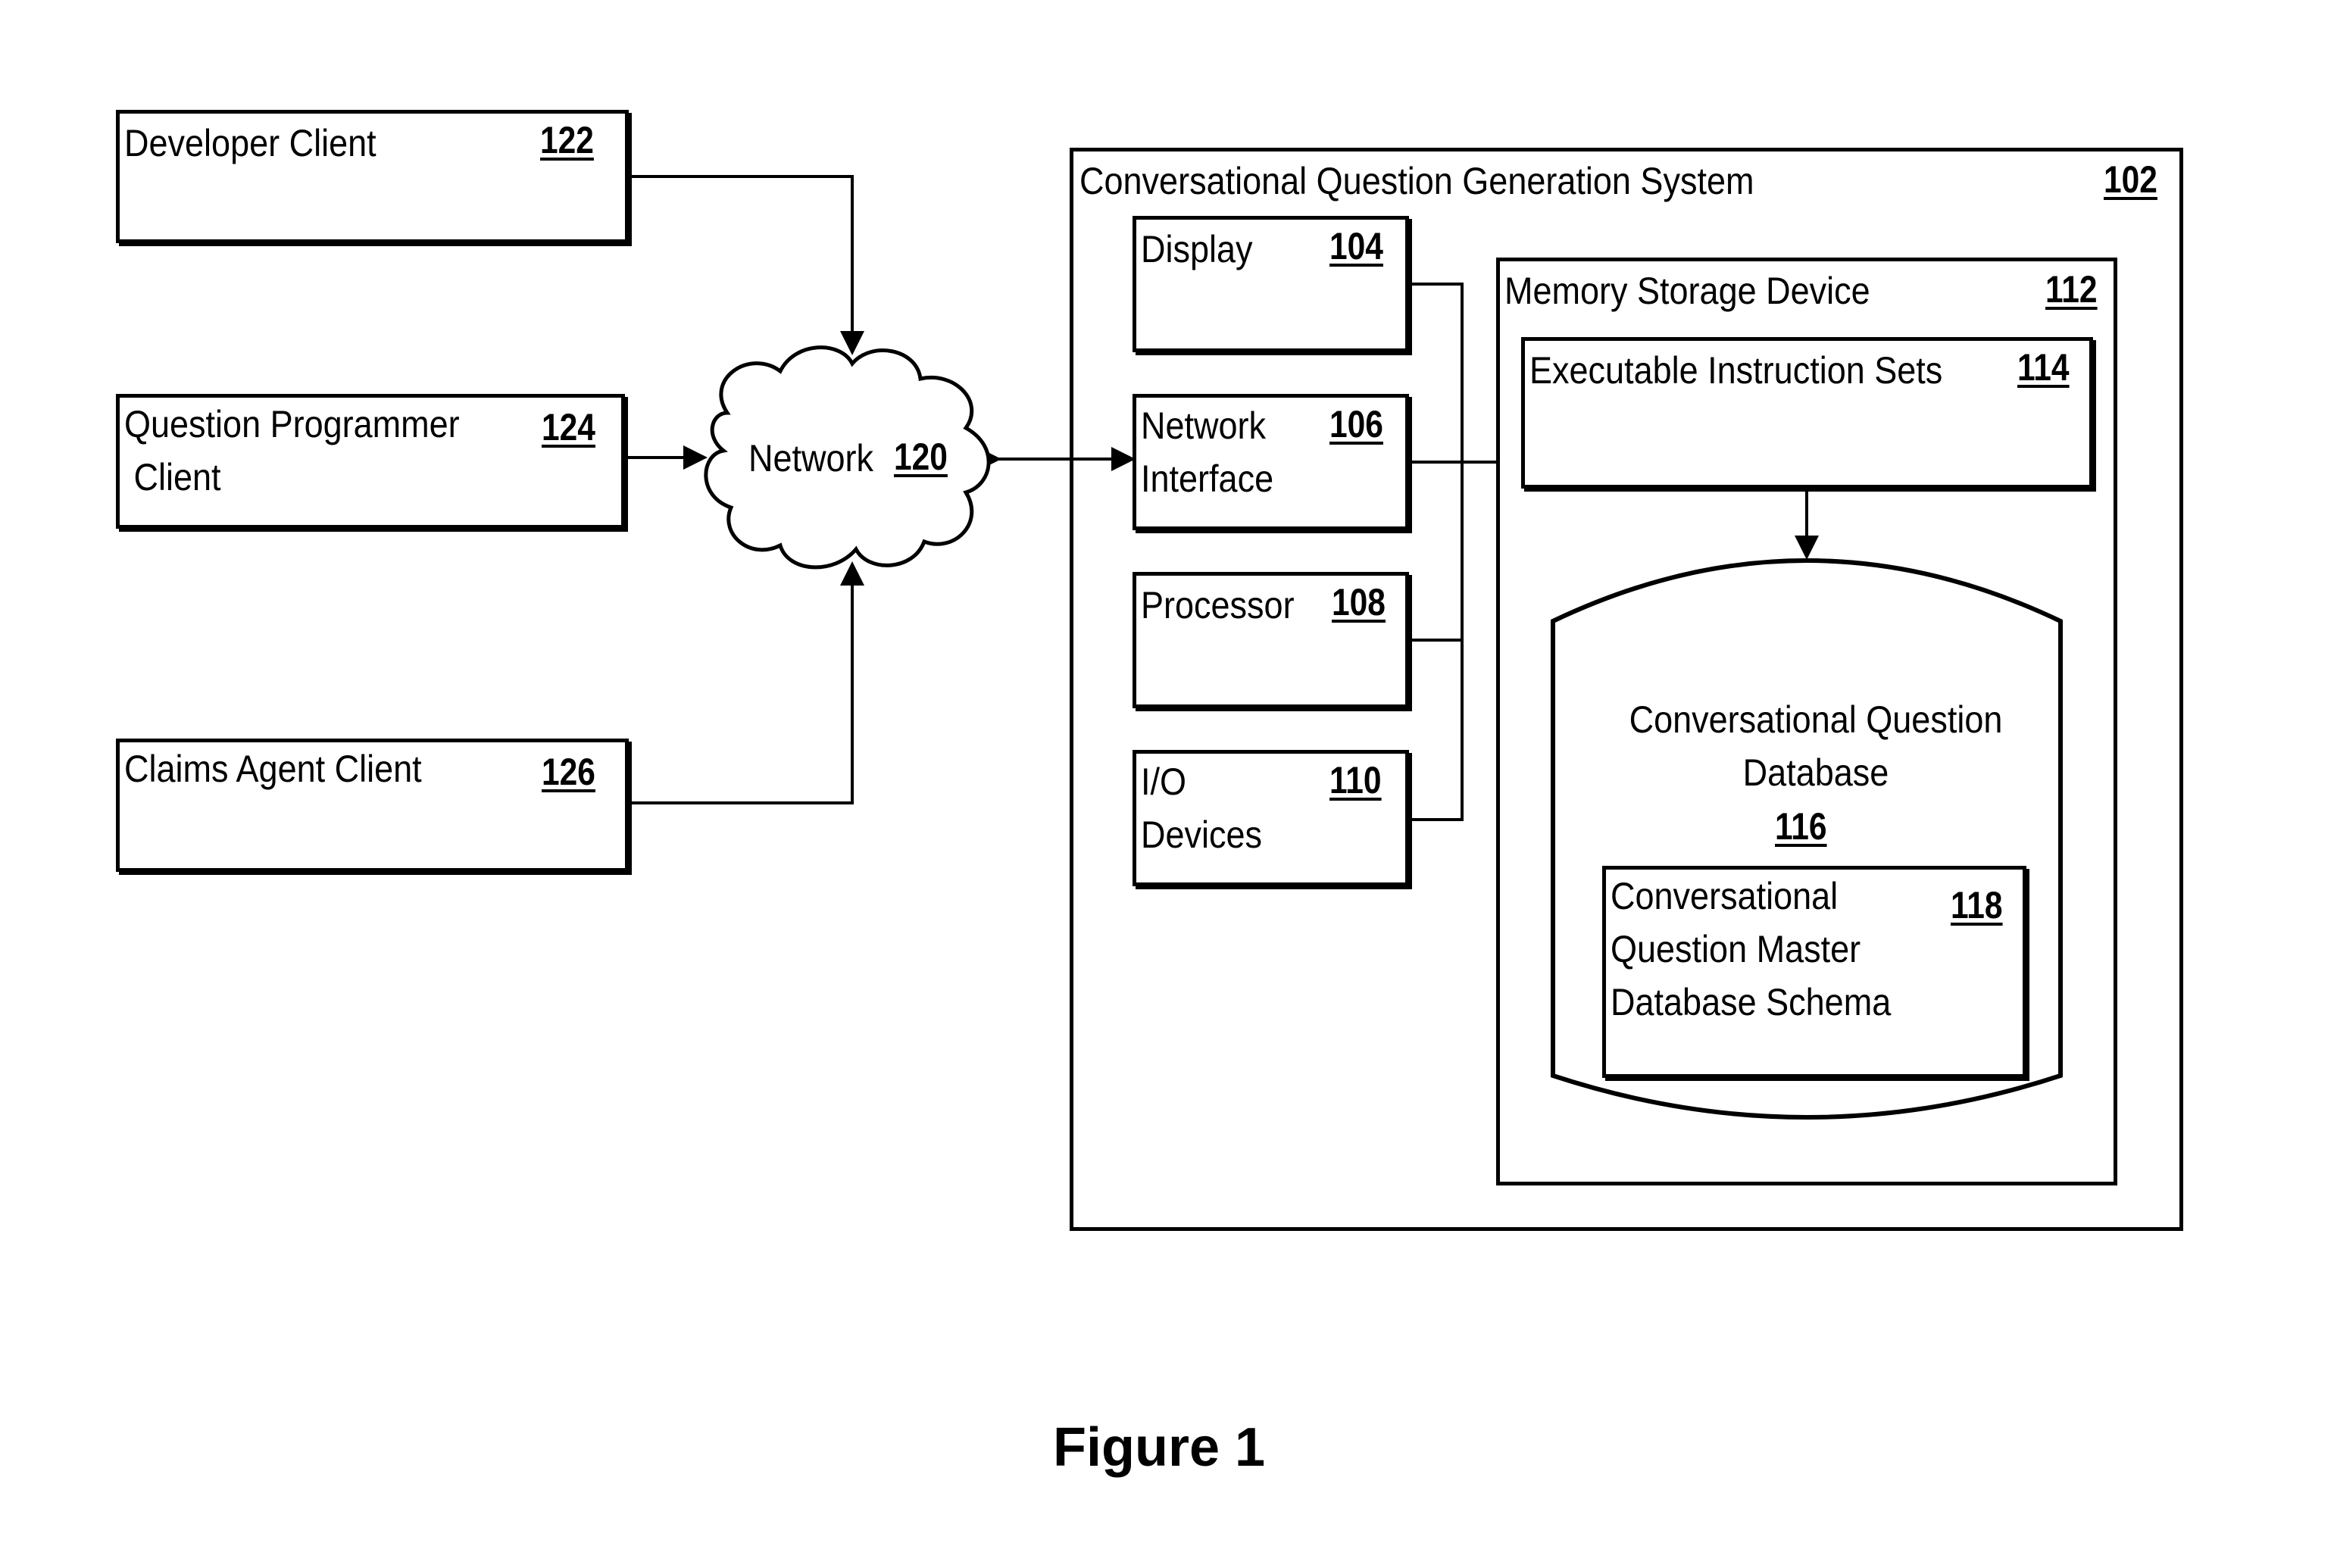 Image resolution: width=2337 pixels, height=1568 pixels. Describe the element at coordinates (1271, 640) in the screenshot. I see `processor-box: Processor 108` at that location.